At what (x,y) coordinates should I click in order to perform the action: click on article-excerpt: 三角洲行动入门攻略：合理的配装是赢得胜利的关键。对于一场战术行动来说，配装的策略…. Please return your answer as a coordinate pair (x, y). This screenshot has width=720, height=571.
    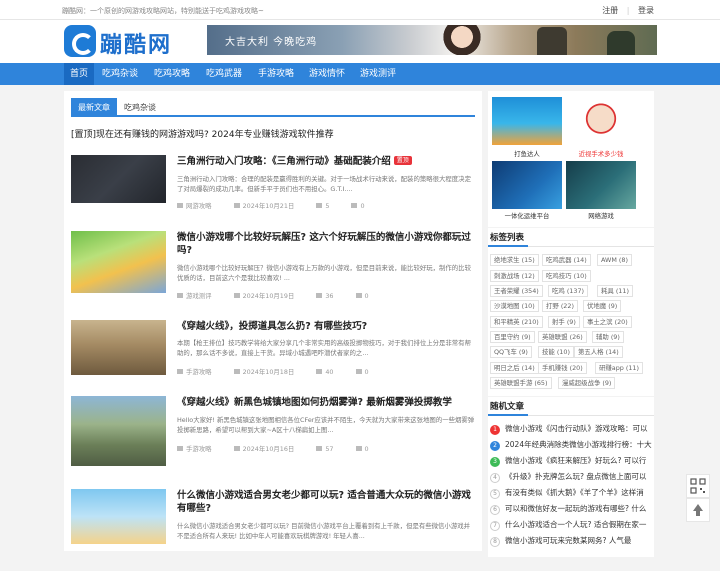
    Looking at the image, I should click on (324, 184).